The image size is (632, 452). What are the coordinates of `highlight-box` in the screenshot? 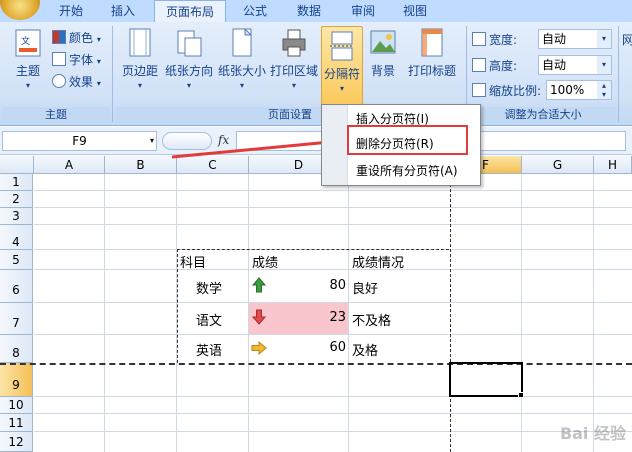 It's located at (407, 140).